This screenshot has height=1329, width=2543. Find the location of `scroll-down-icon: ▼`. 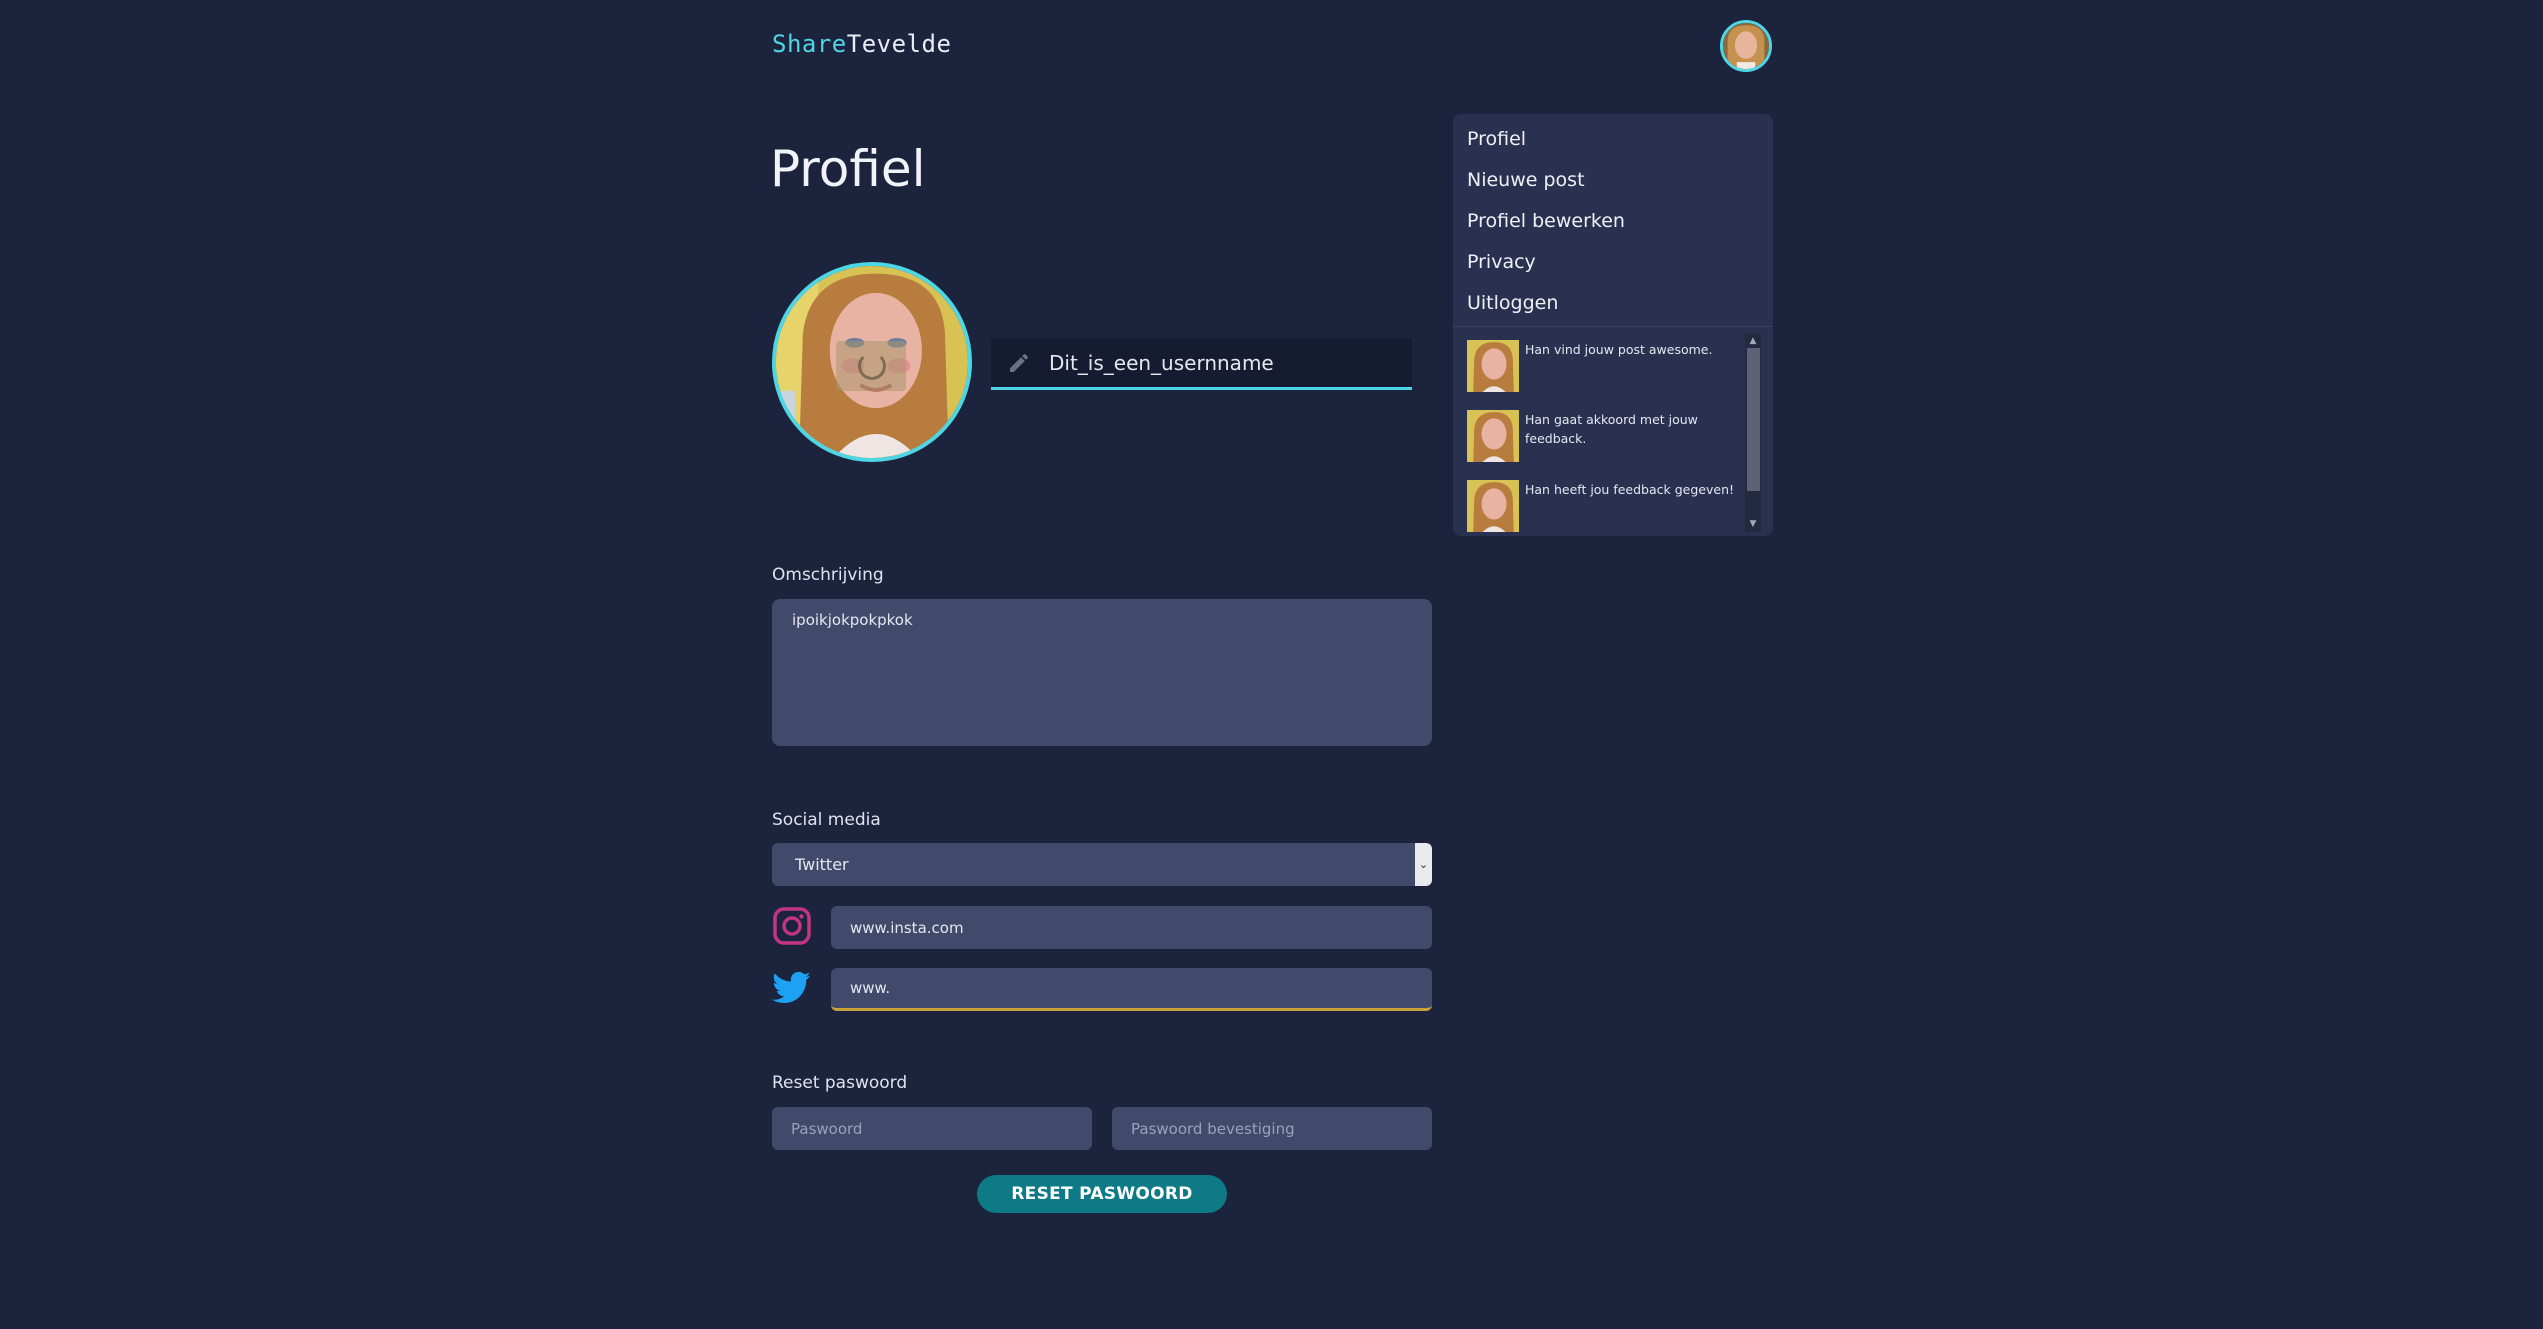

scroll-down-icon: ▼ is located at coordinates (1753, 524).